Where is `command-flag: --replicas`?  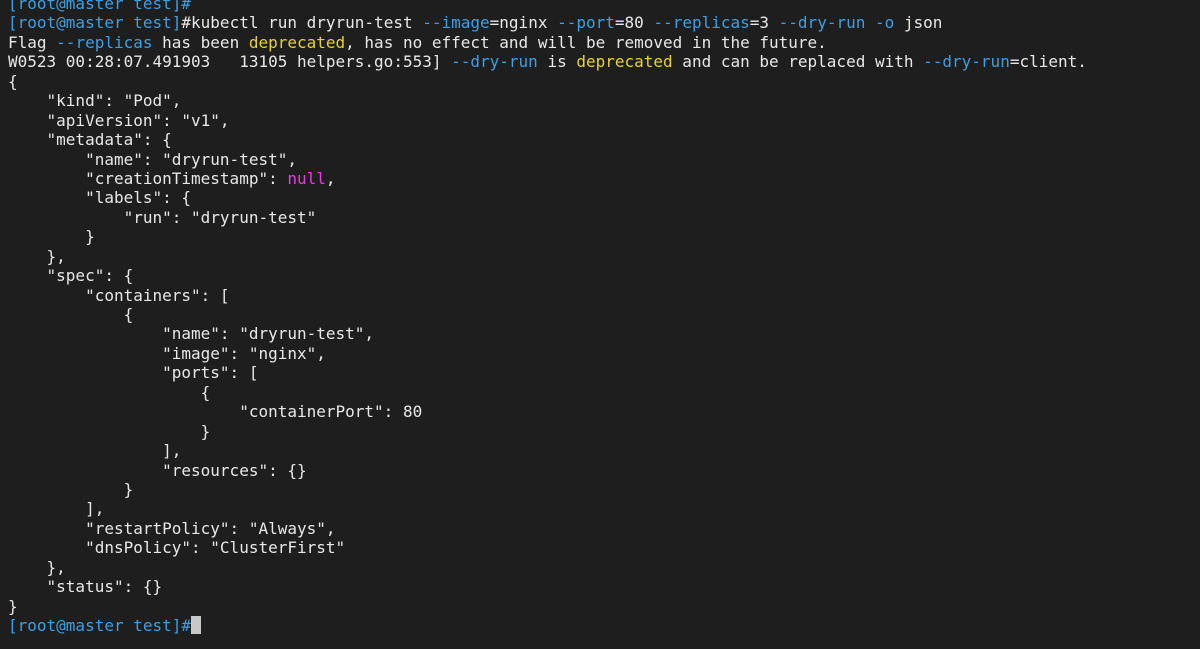 command-flag: --replicas is located at coordinates (701, 23).